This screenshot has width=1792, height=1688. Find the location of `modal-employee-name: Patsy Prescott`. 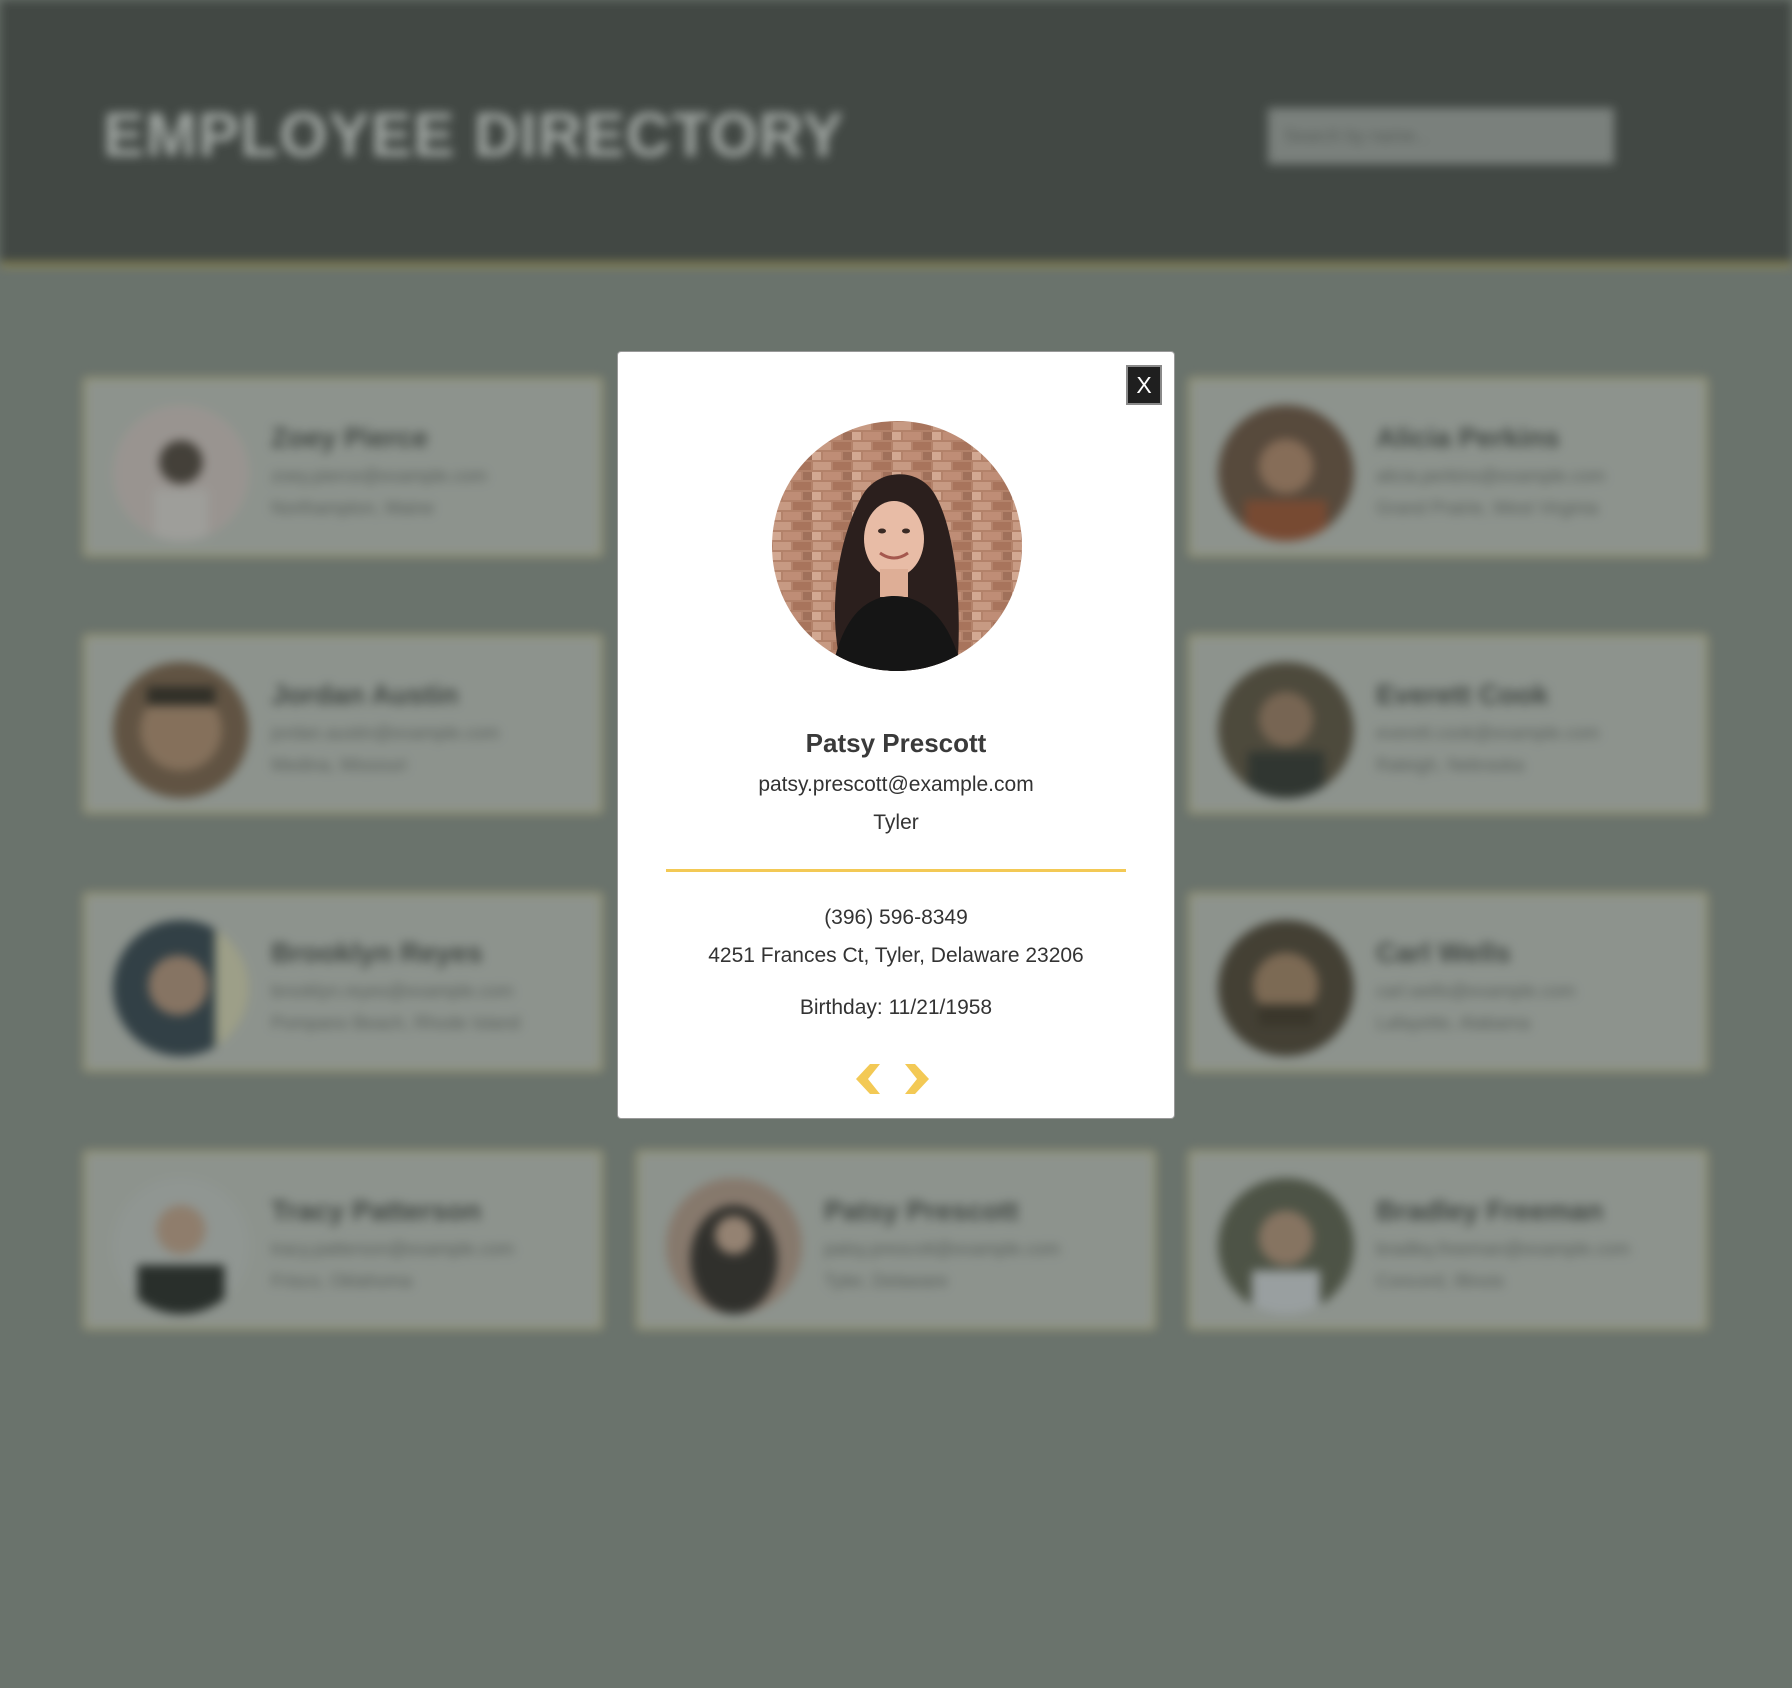

modal-employee-name: Patsy Prescott is located at coordinates (896, 743).